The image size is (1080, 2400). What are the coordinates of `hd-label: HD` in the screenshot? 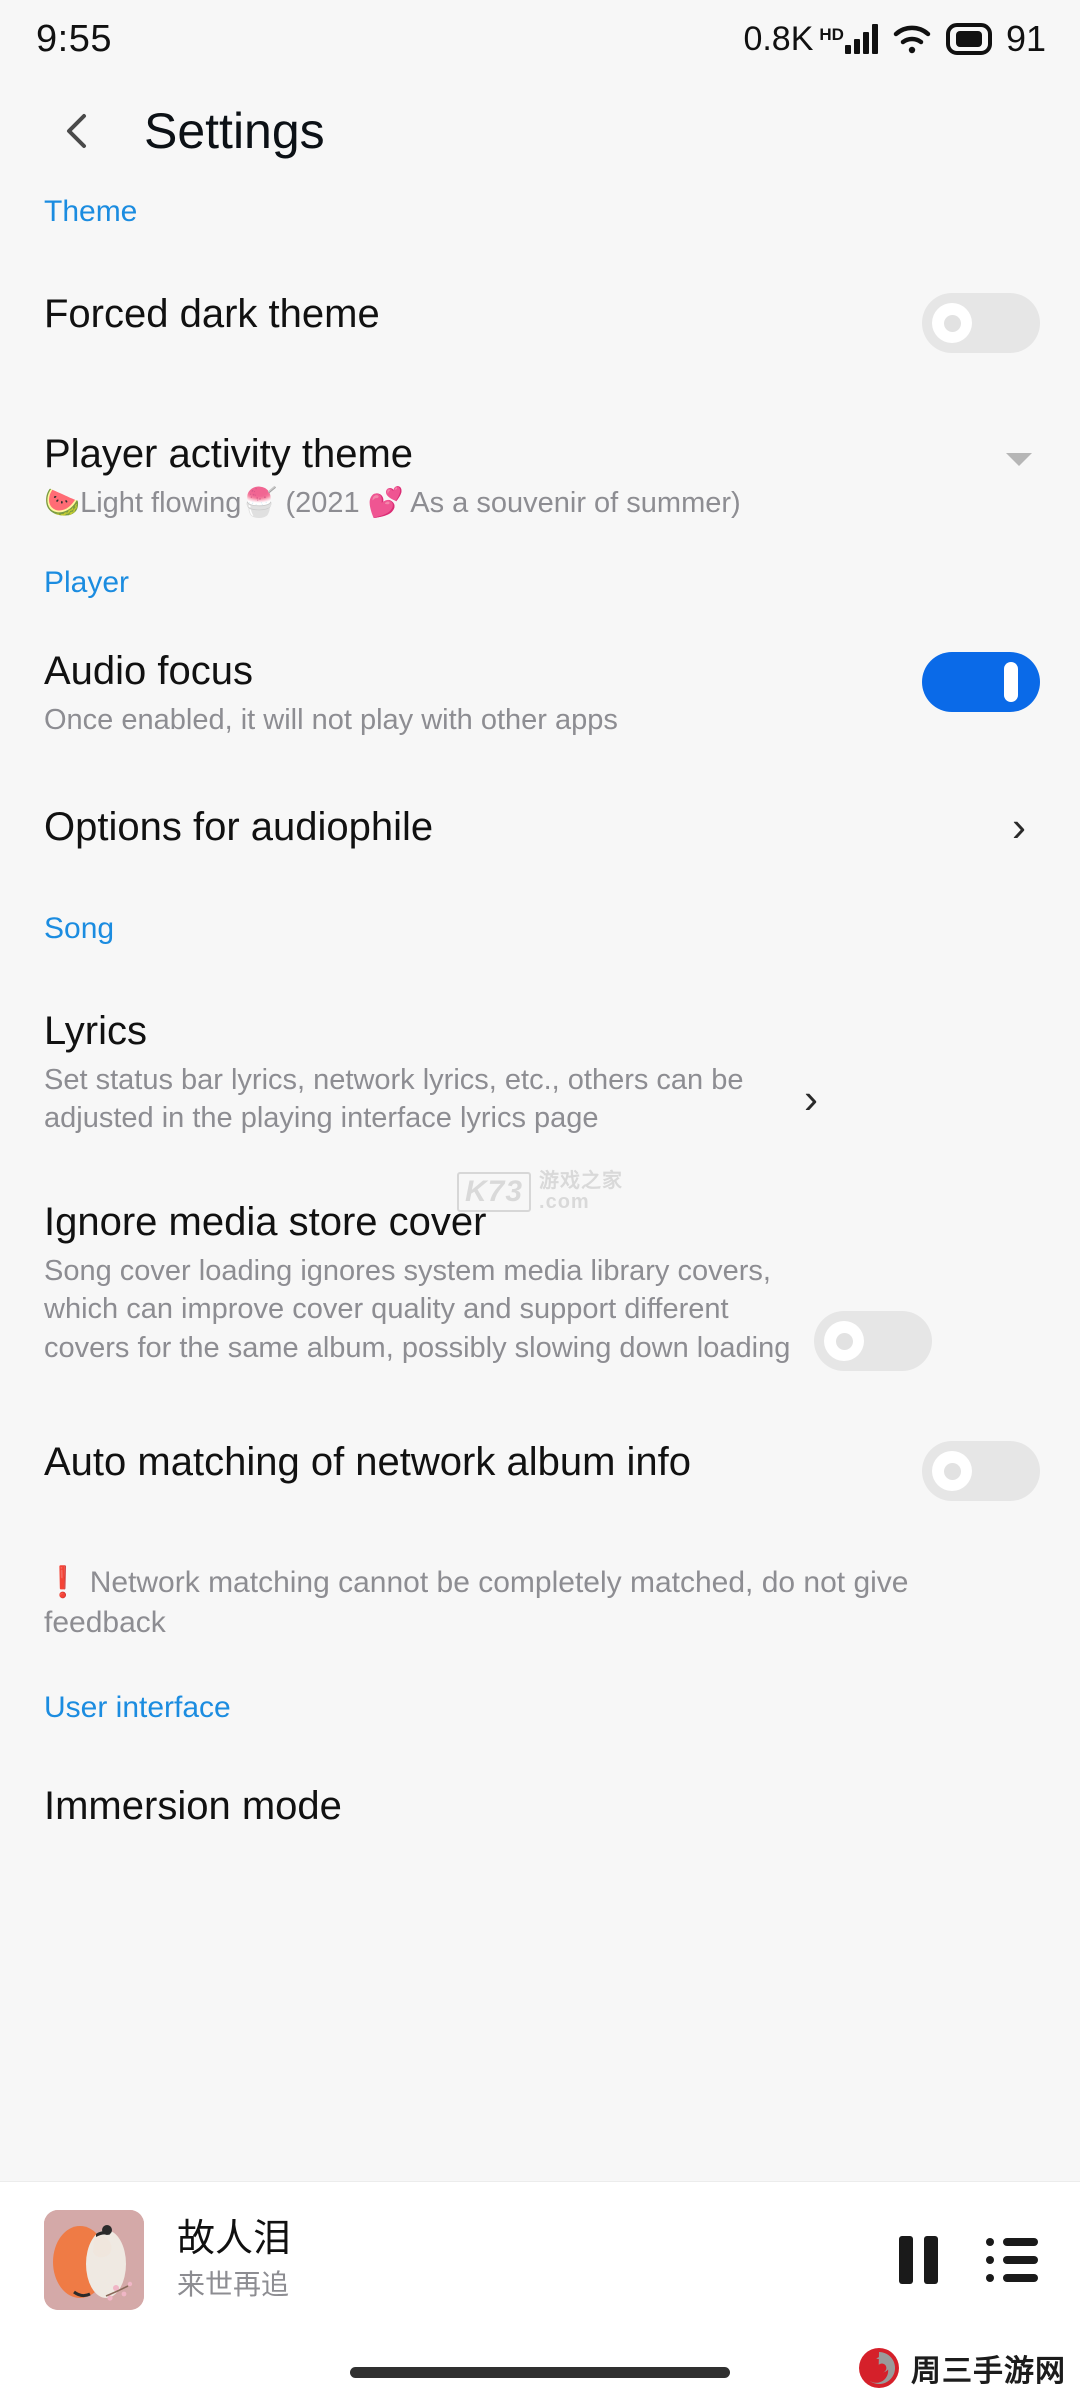 It's located at (831, 34).